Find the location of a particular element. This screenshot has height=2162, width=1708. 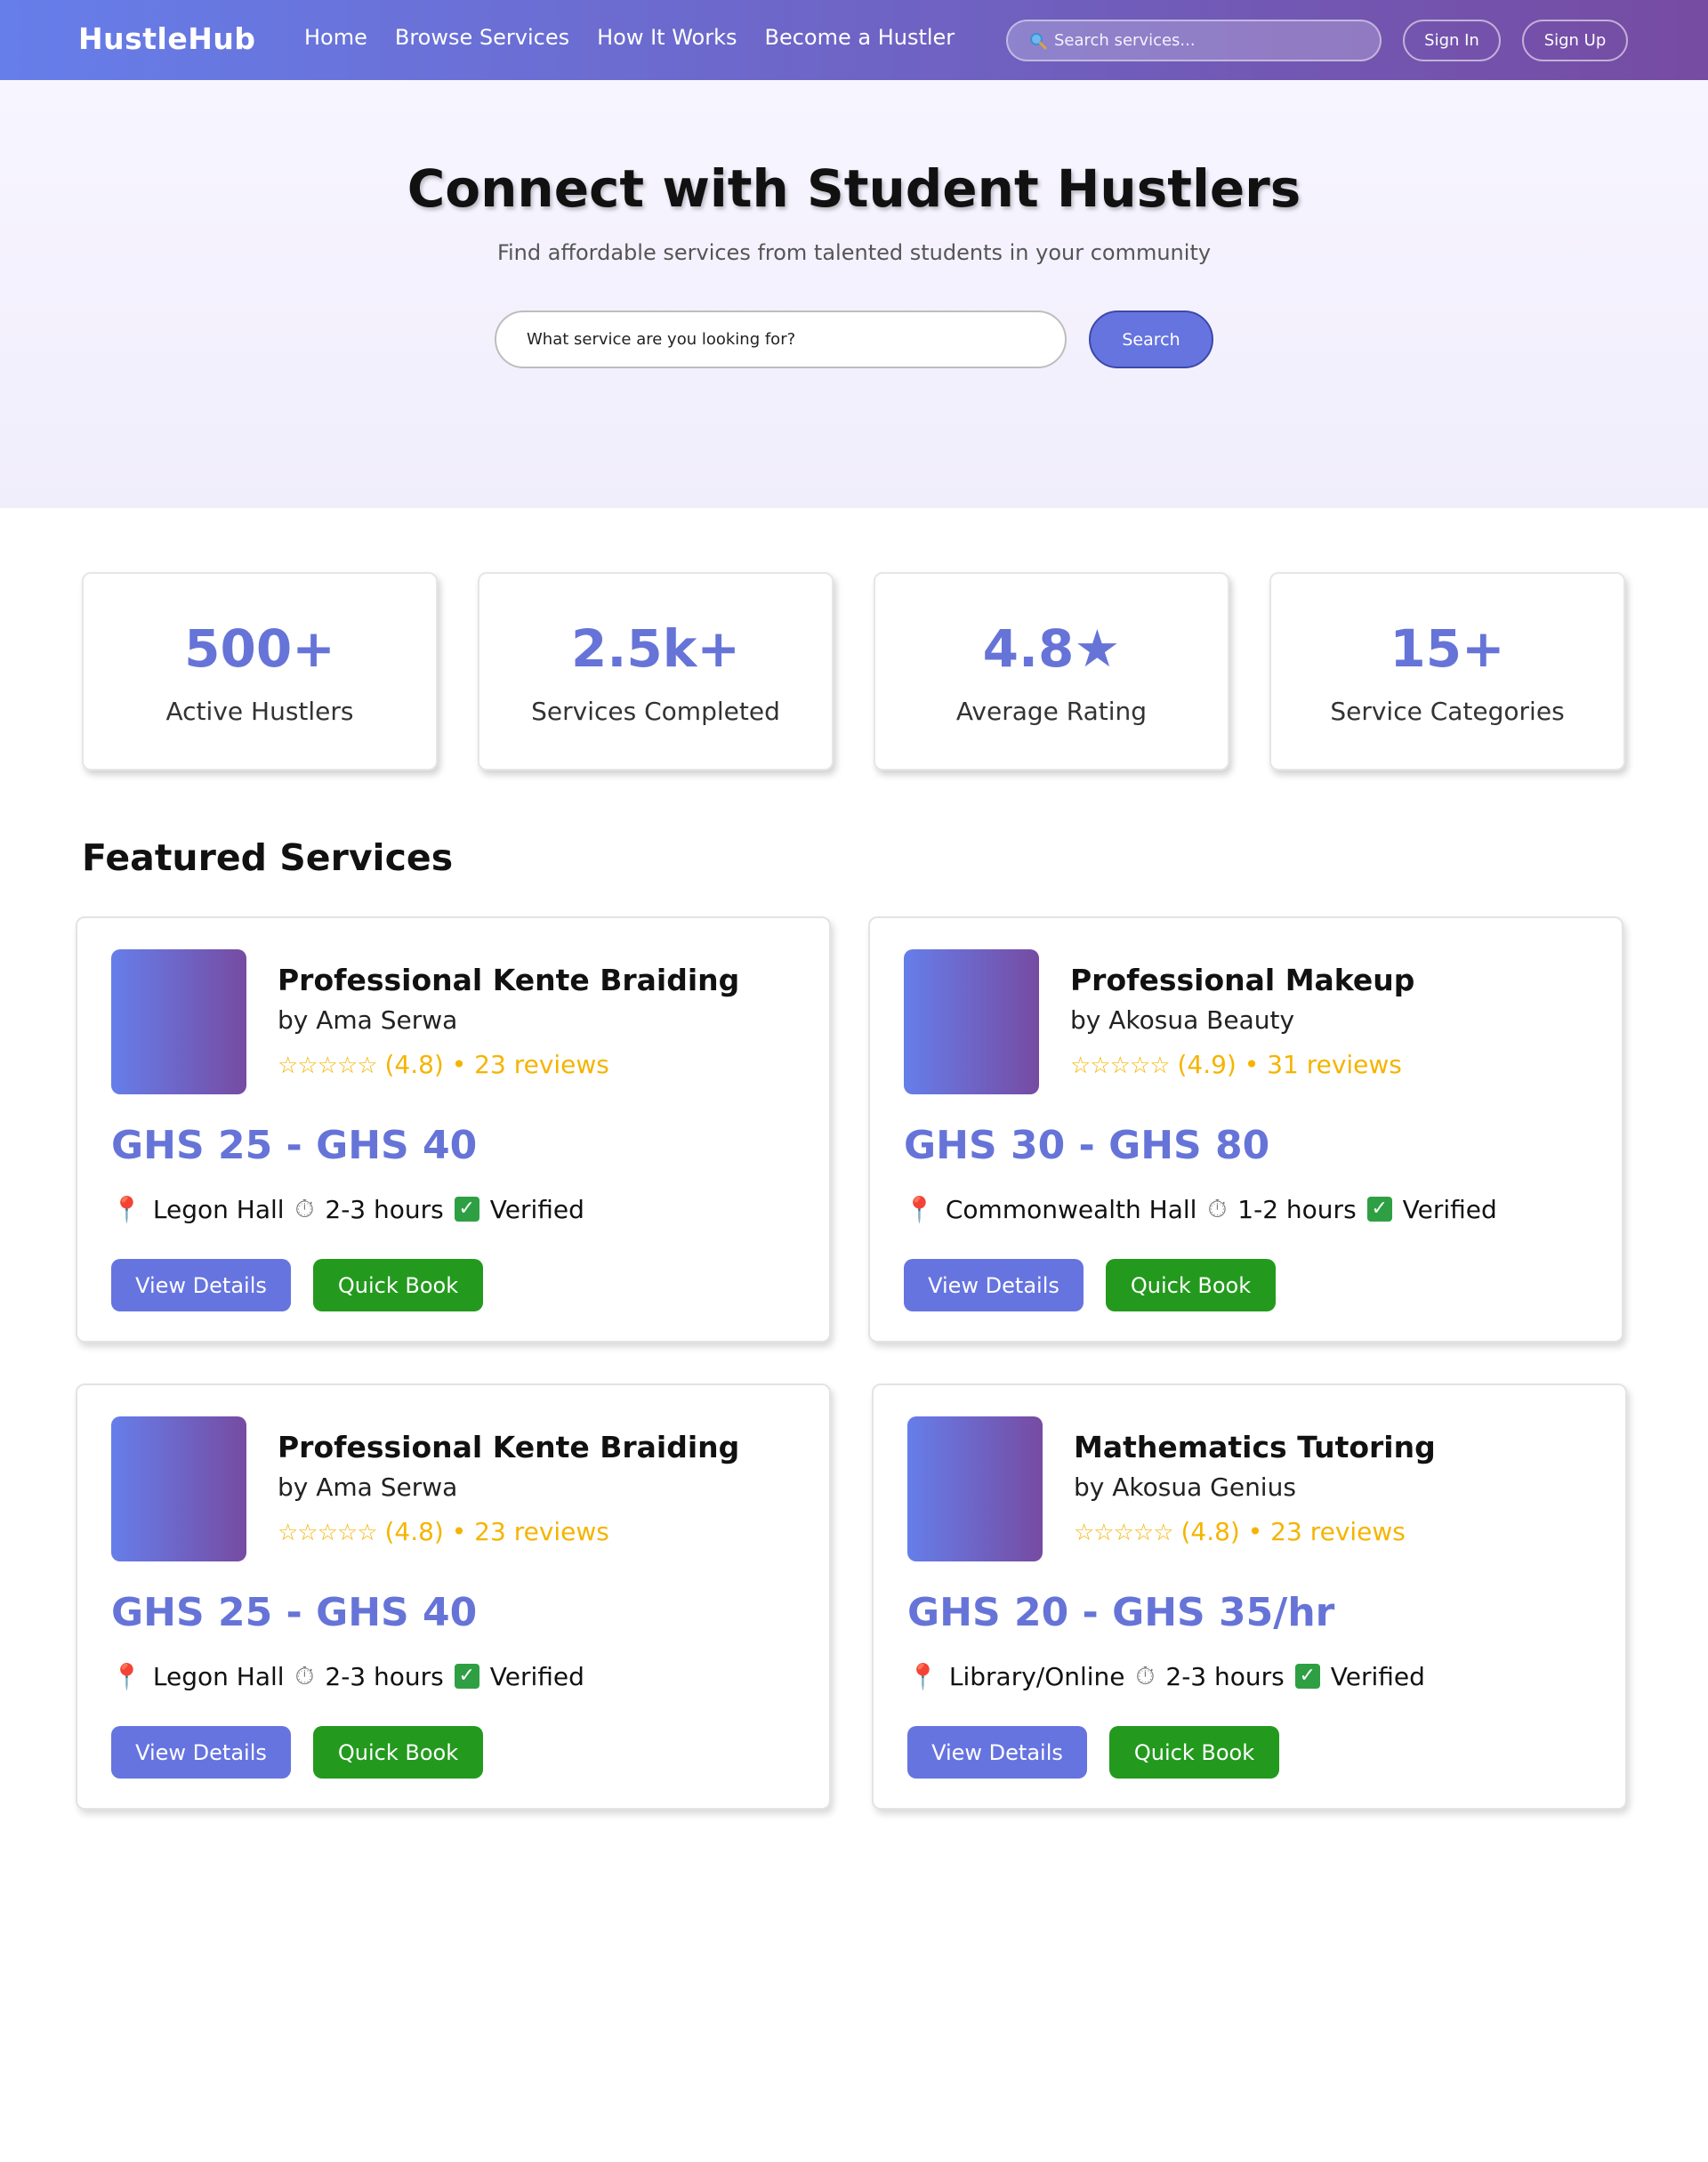

sign-up-button: Sign Up is located at coordinates (1575, 40).